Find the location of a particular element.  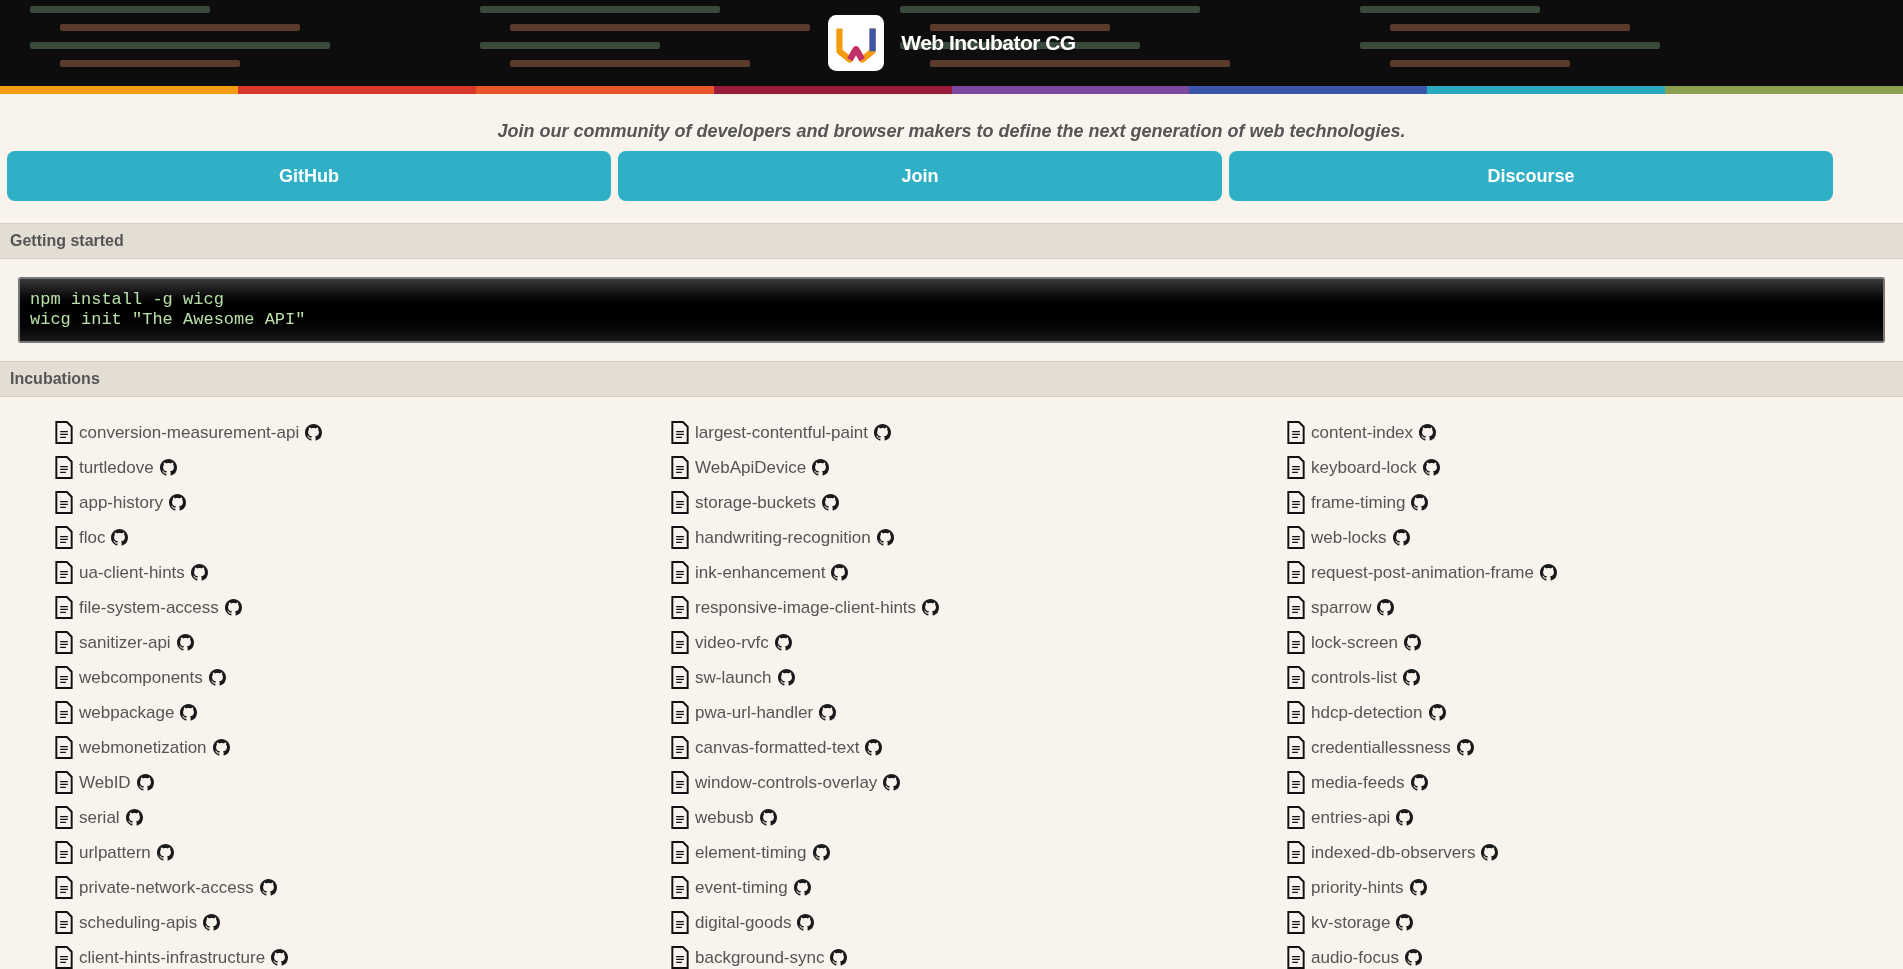

incubation-link: entries-api is located at coordinates (1351, 817).